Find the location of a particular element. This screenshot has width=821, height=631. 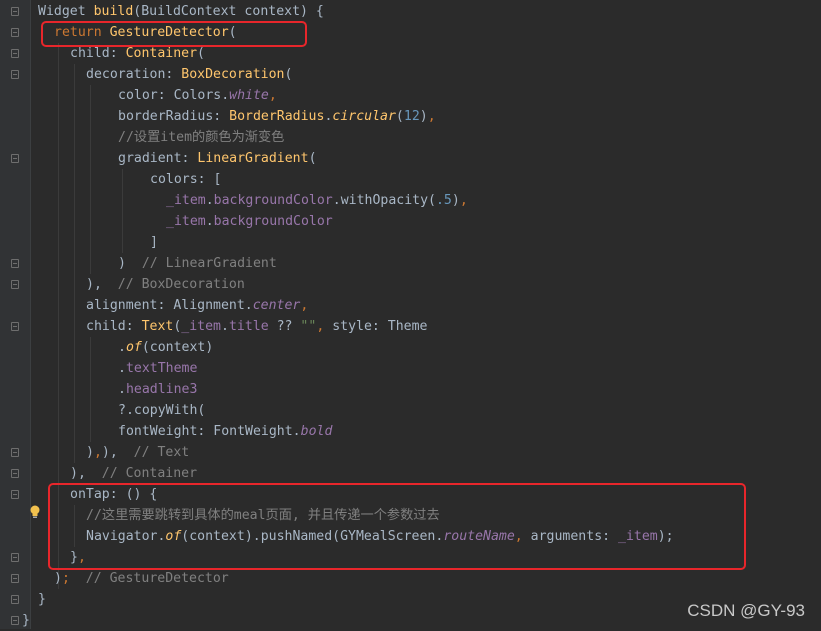

code-token: // BoxDecoration is located at coordinates (181, 284).